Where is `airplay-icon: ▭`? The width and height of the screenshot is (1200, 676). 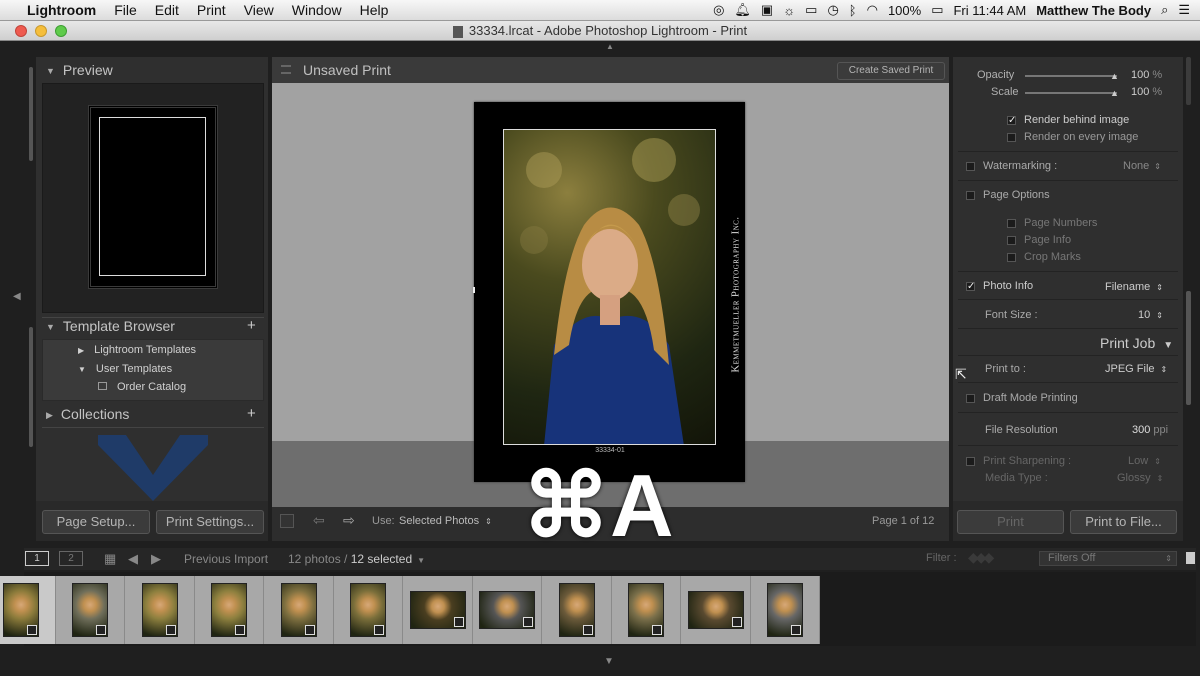 airplay-icon: ▭ is located at coordinates (811, 10).